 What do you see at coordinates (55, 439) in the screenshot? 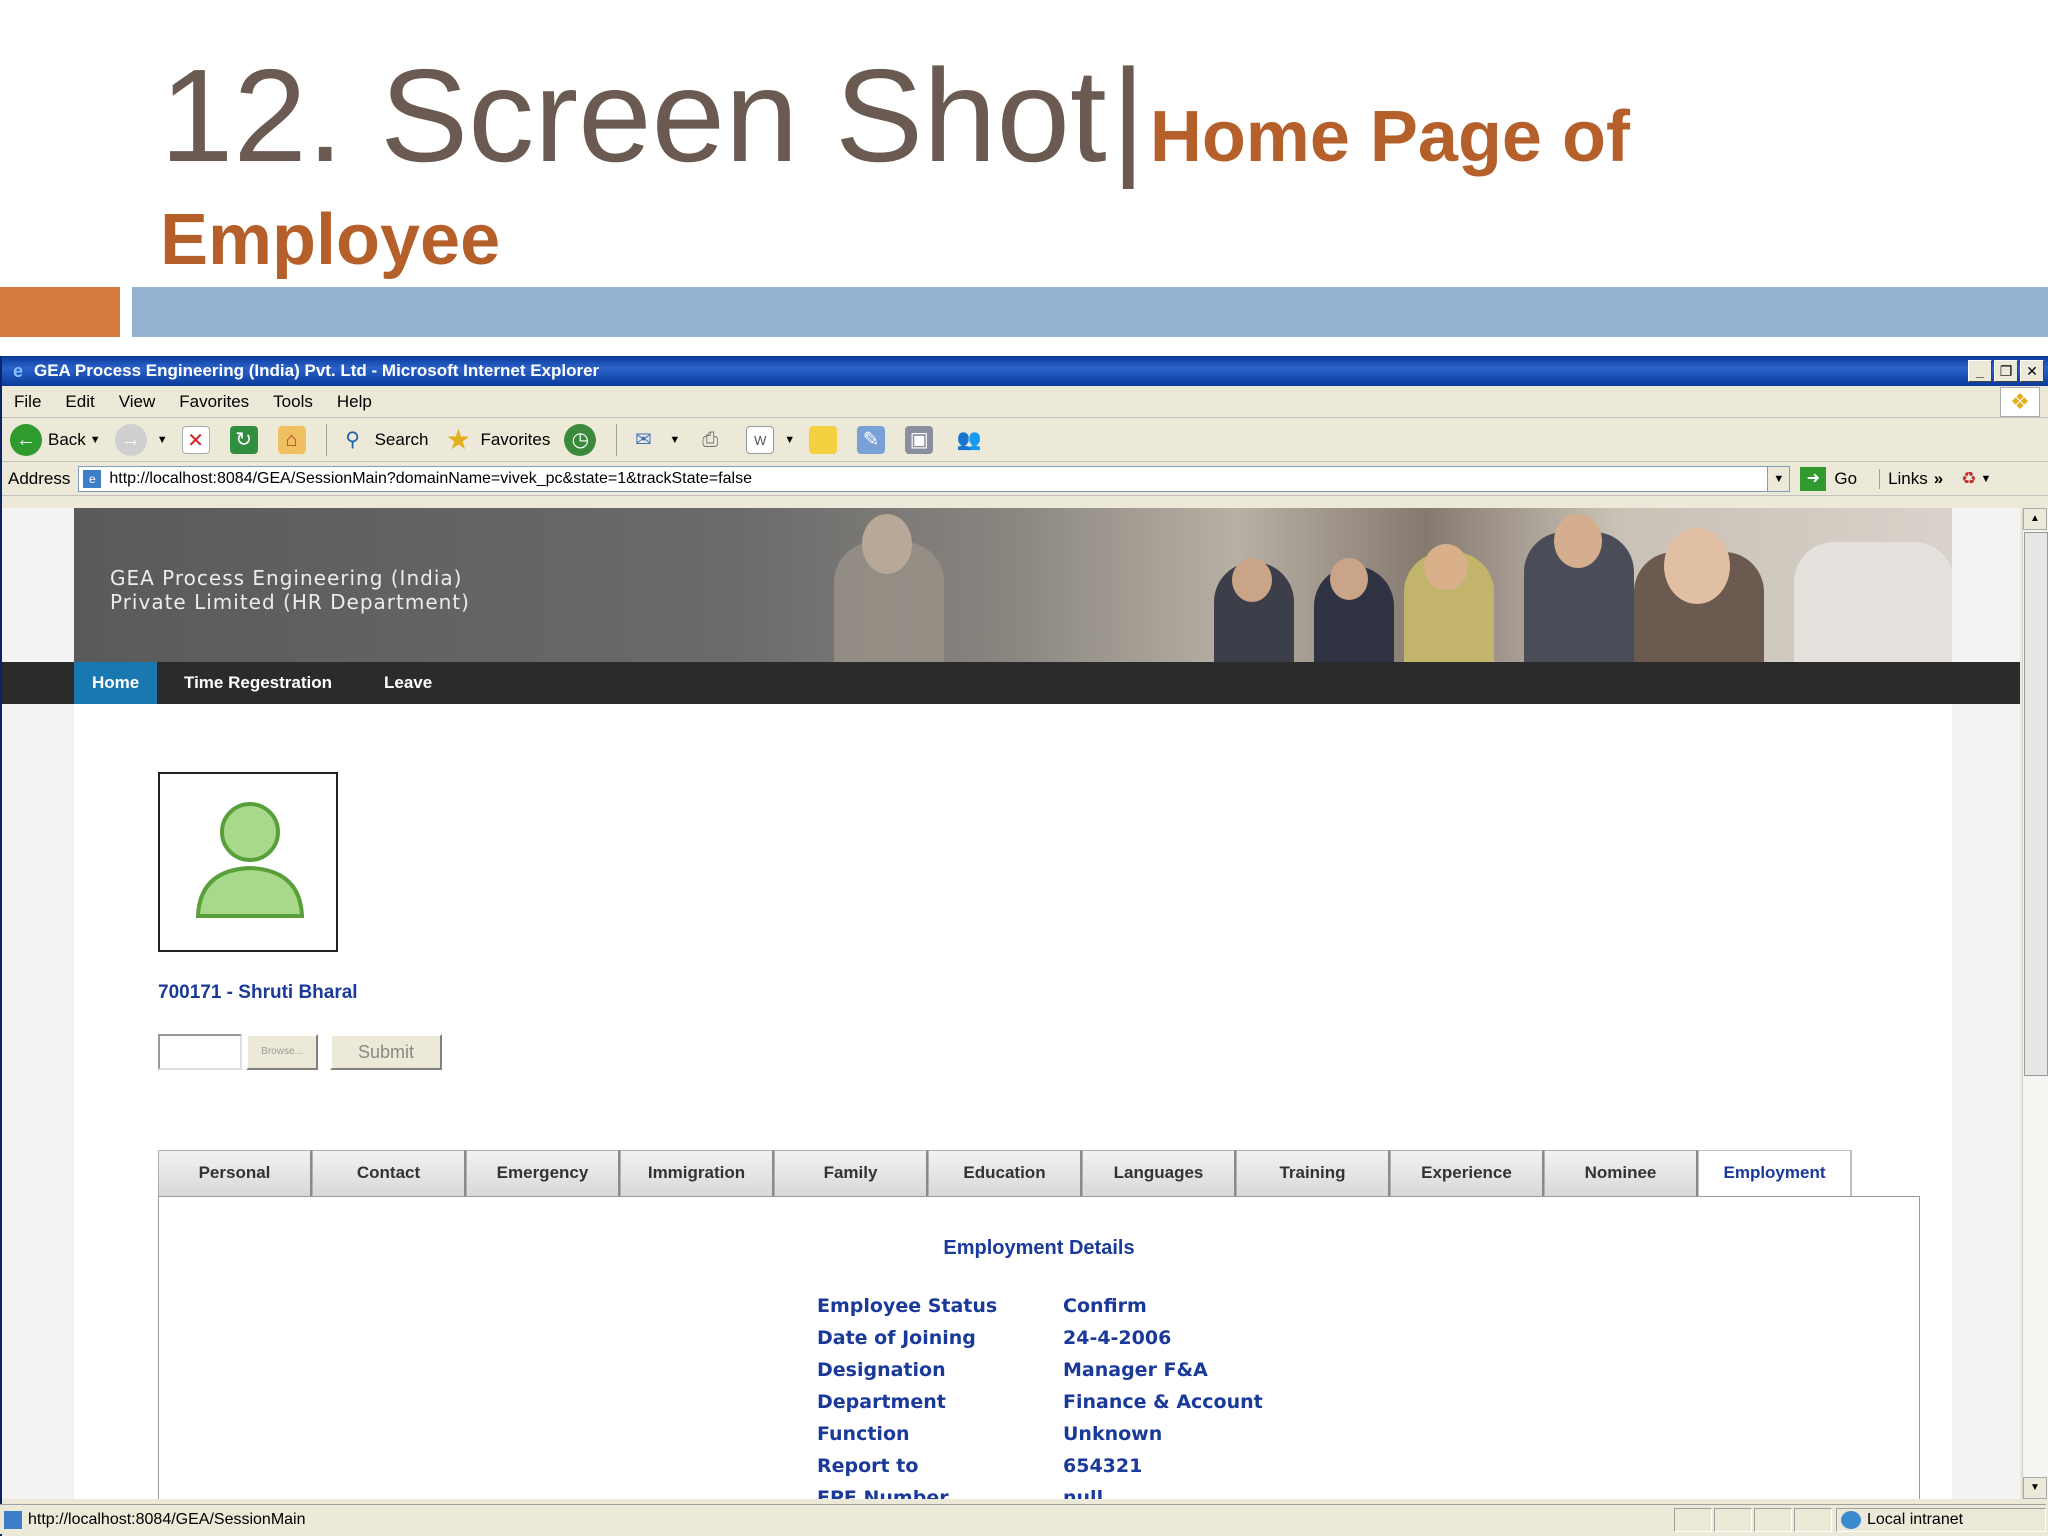
I see `back-button: ← Back ▼` at bounding box center [55, 439].